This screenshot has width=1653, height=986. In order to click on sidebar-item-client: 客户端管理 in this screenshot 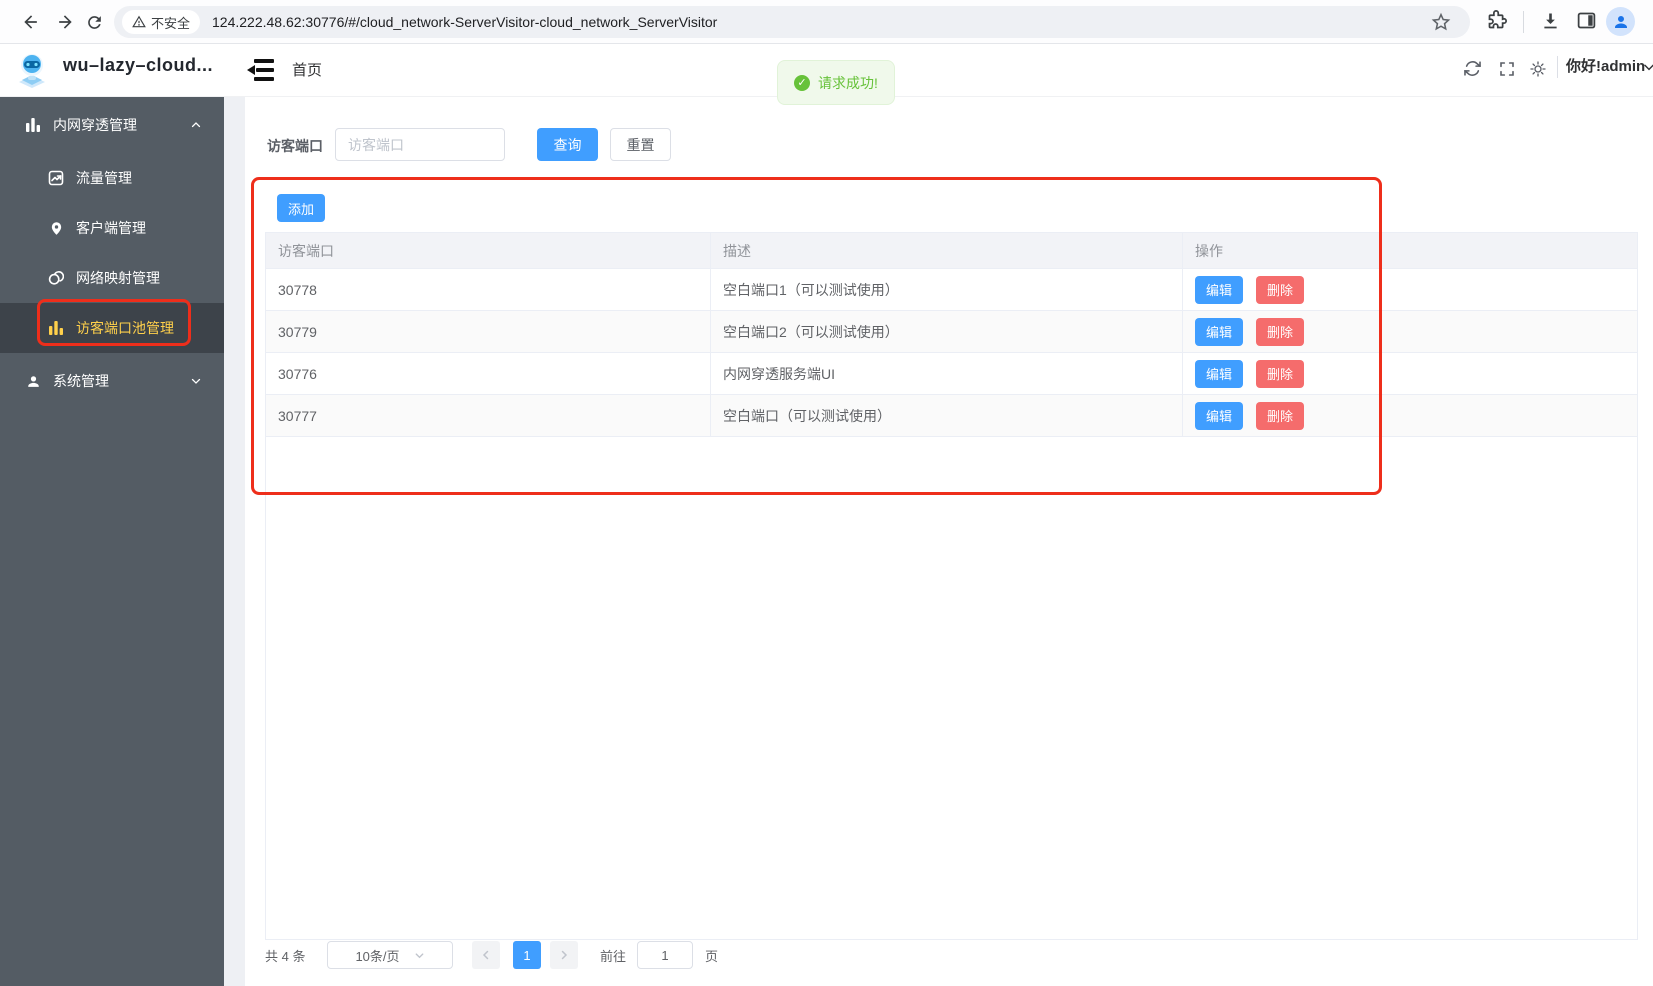, I will do `click(112, 228)`.